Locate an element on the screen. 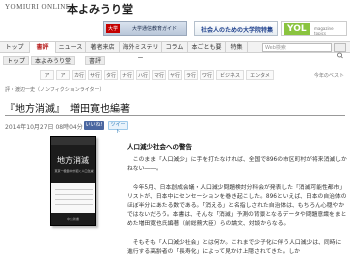  yol-logo: YOL is located at coordinates (297, 29).